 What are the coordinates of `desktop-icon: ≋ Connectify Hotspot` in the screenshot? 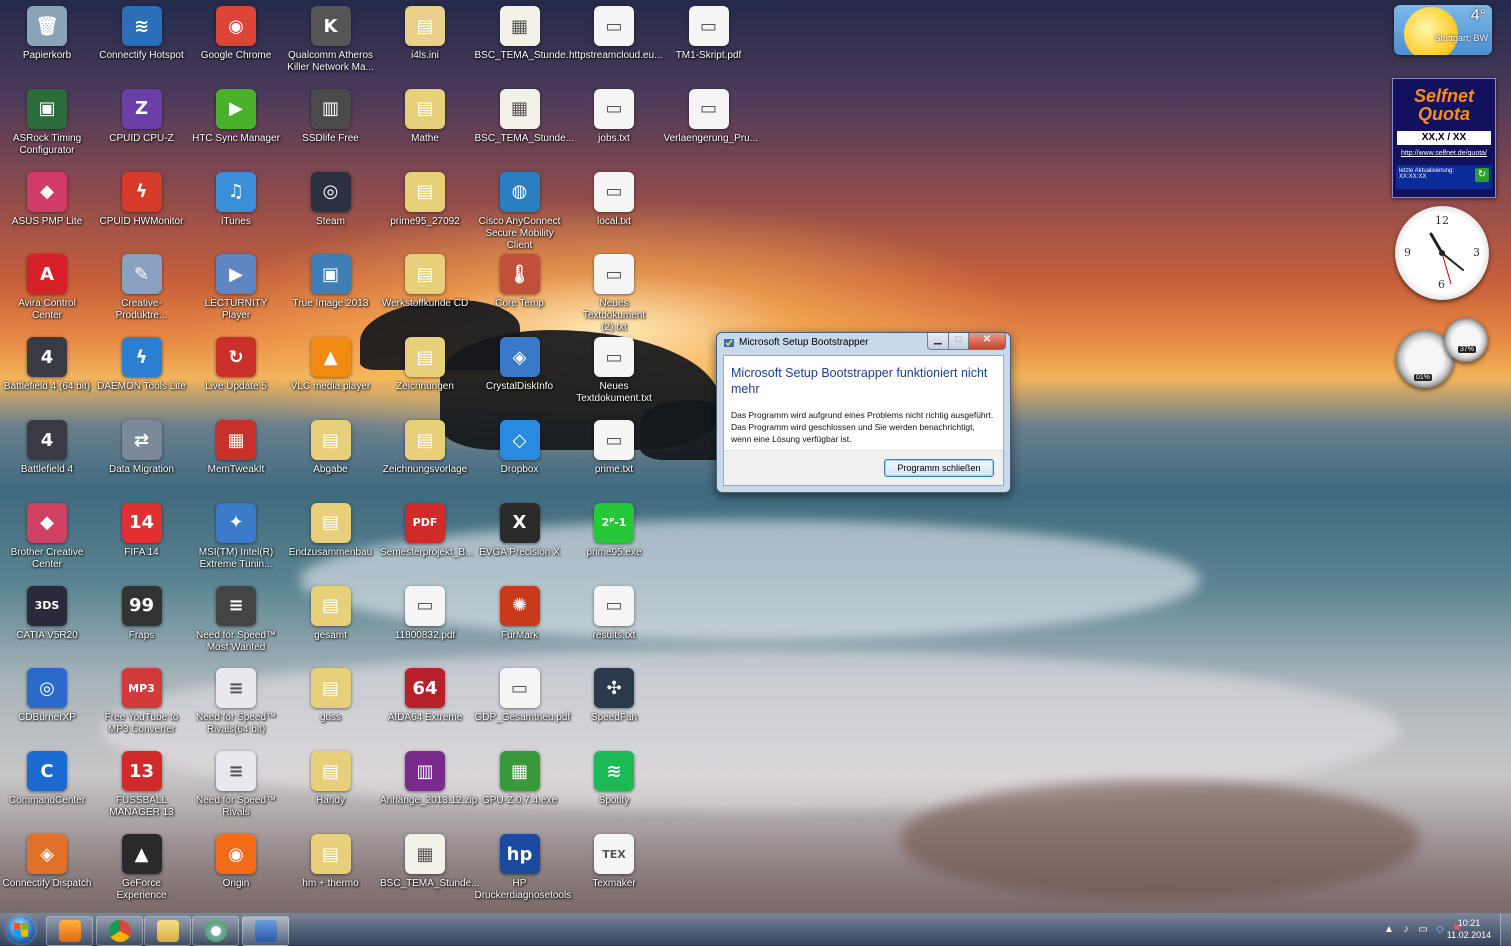 It's located at (142, 44).